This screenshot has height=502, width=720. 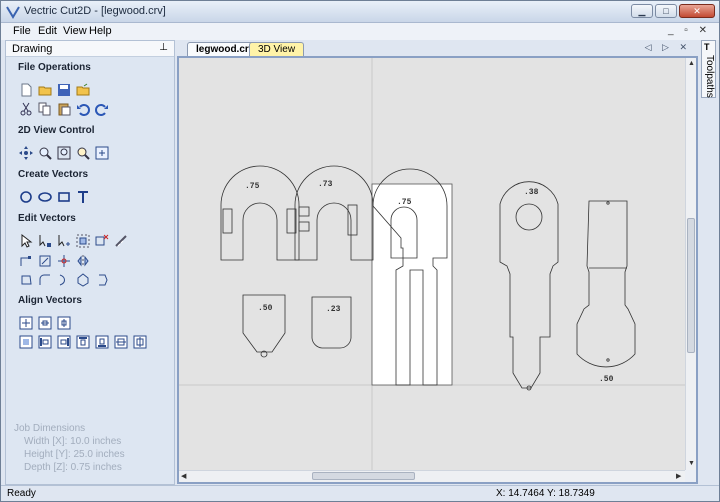 What do you see at coordinates (697, 11) in the screenshot?
I see `close-button: ✕` at bounding box center [697, 11].